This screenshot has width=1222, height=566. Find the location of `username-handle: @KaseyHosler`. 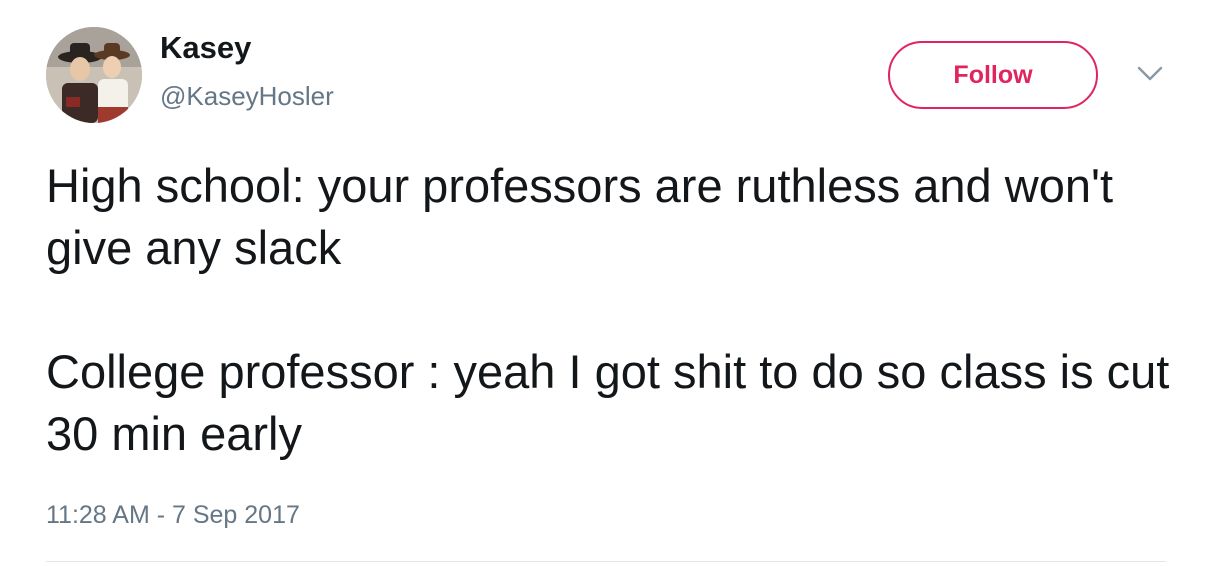

username-handle: @KaseyHosler is located at coordinates (247, 96).